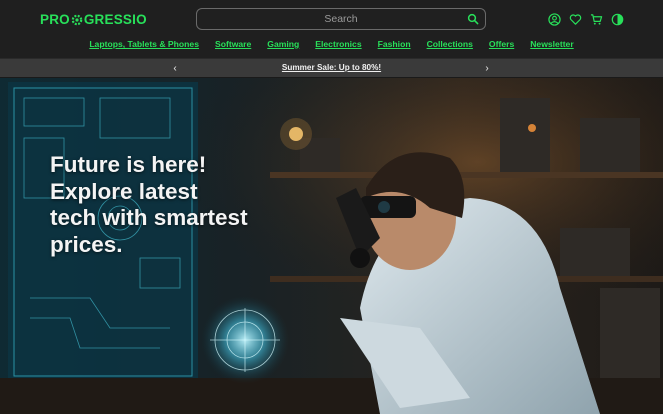  I want to click on search-bar, so click(341, 19).